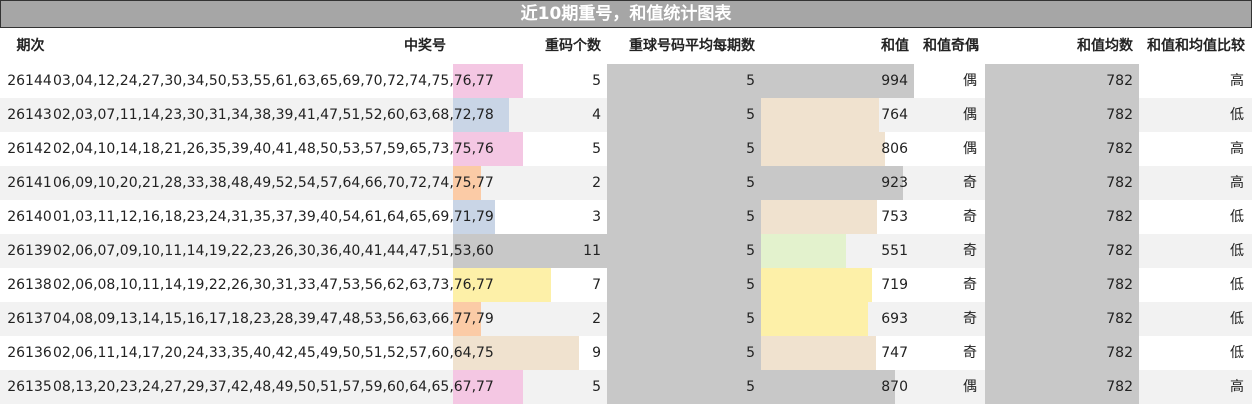 This screenshot has height=405, width=1252. Describe the element at coordinates (29, 149) in the screenshot. I see `issue-cell: 26142` at that location.